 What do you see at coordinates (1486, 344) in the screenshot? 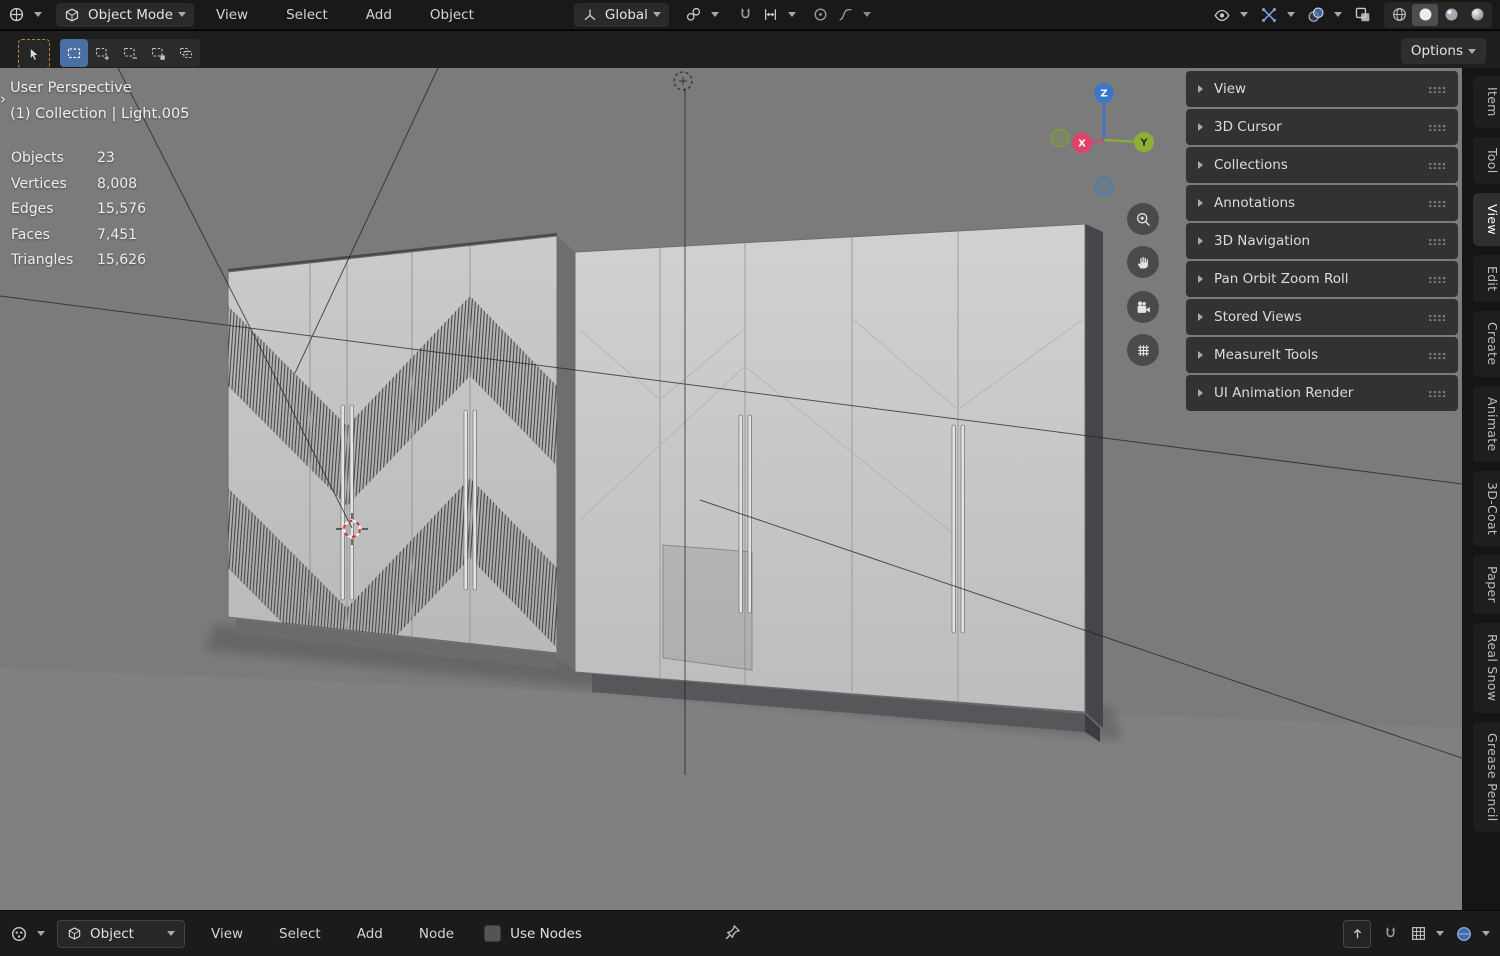
I see `tab-create: Create` at bounding box center [1486, 344].